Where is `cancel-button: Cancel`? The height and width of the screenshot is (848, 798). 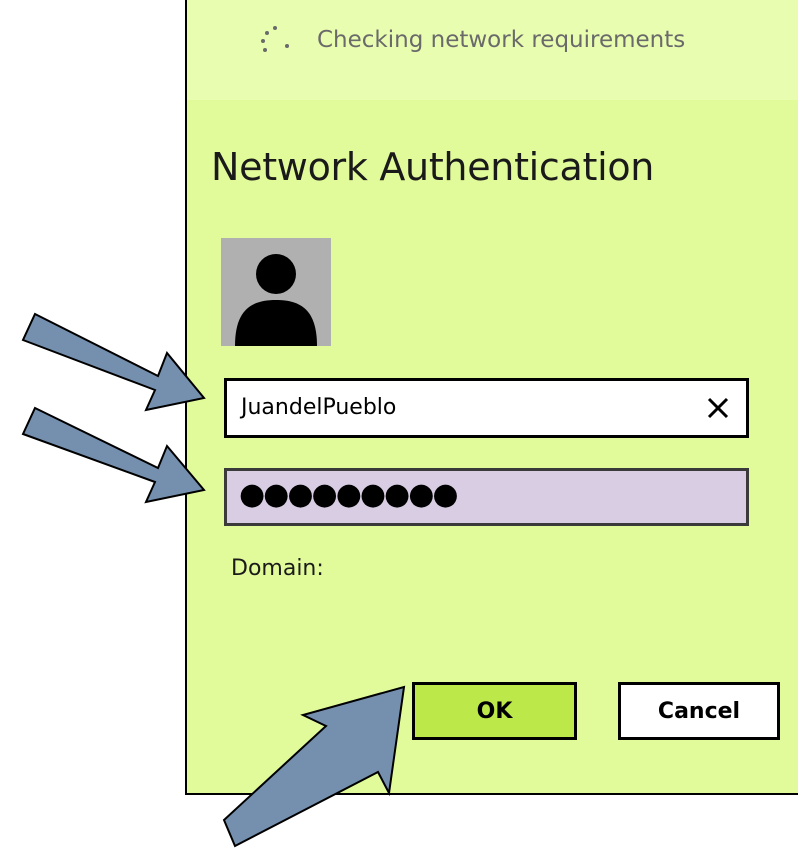
cancel-button: Cancel is located at coordinates (699, 711).